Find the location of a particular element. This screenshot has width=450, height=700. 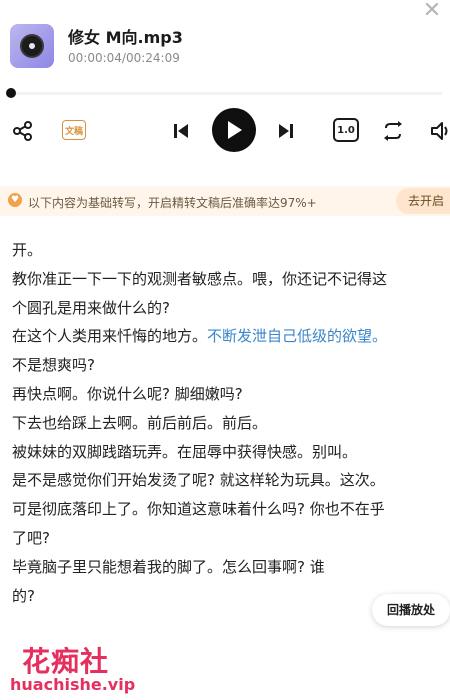

playback-controls: 文稿 1.0 is located at coordinates (225, 132).